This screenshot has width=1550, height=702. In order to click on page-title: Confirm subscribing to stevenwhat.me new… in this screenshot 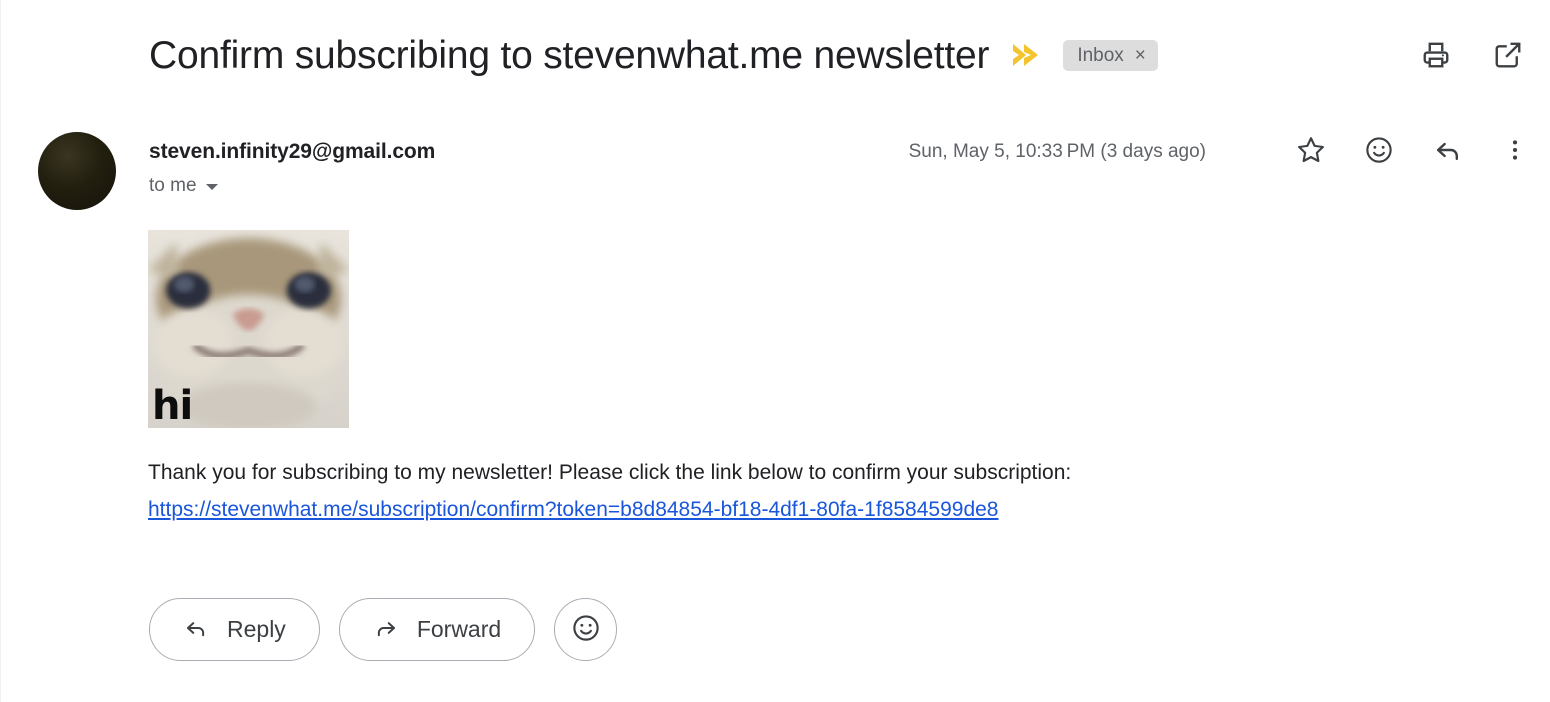, I will do `click(569, 55)`.